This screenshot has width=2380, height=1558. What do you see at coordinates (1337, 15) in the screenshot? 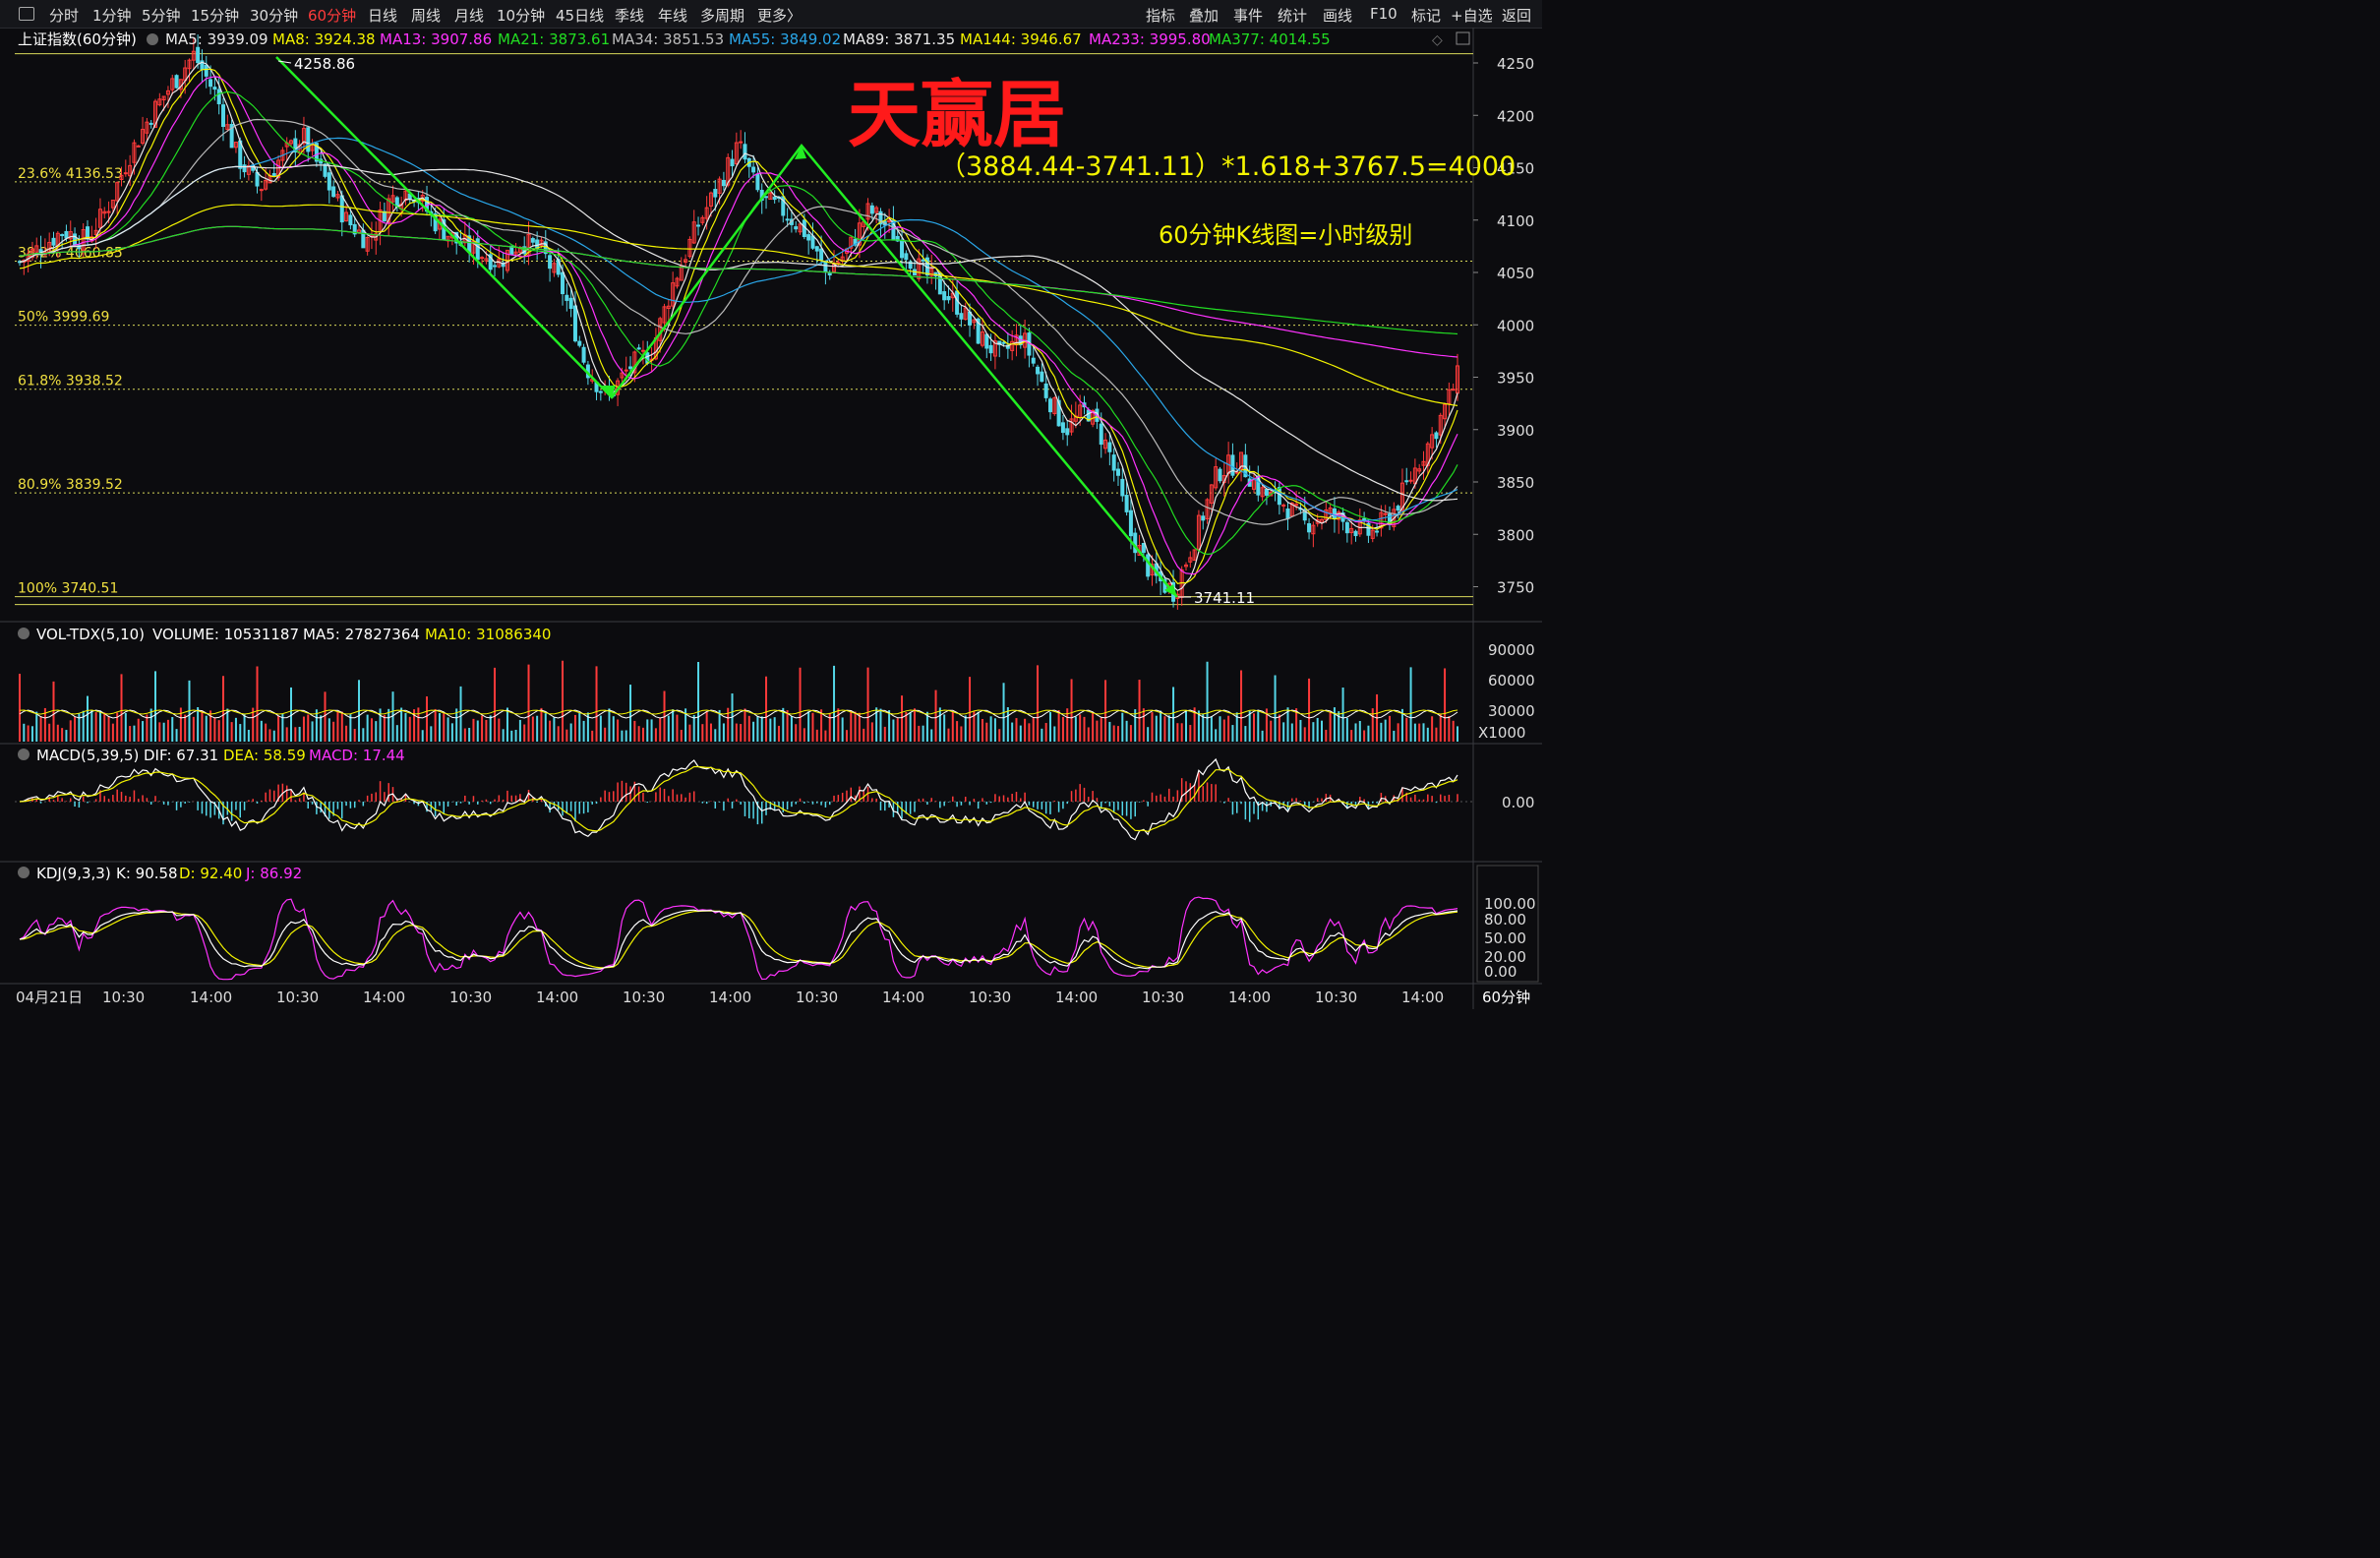
I see `toolbar-button: 画线` at bounding box center [1337, 15].